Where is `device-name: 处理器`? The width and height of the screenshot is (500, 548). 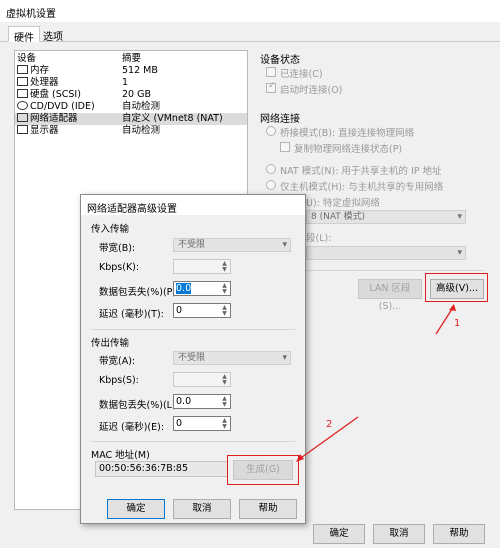 device-name: 处理器 is located at coordinates (44, 82).